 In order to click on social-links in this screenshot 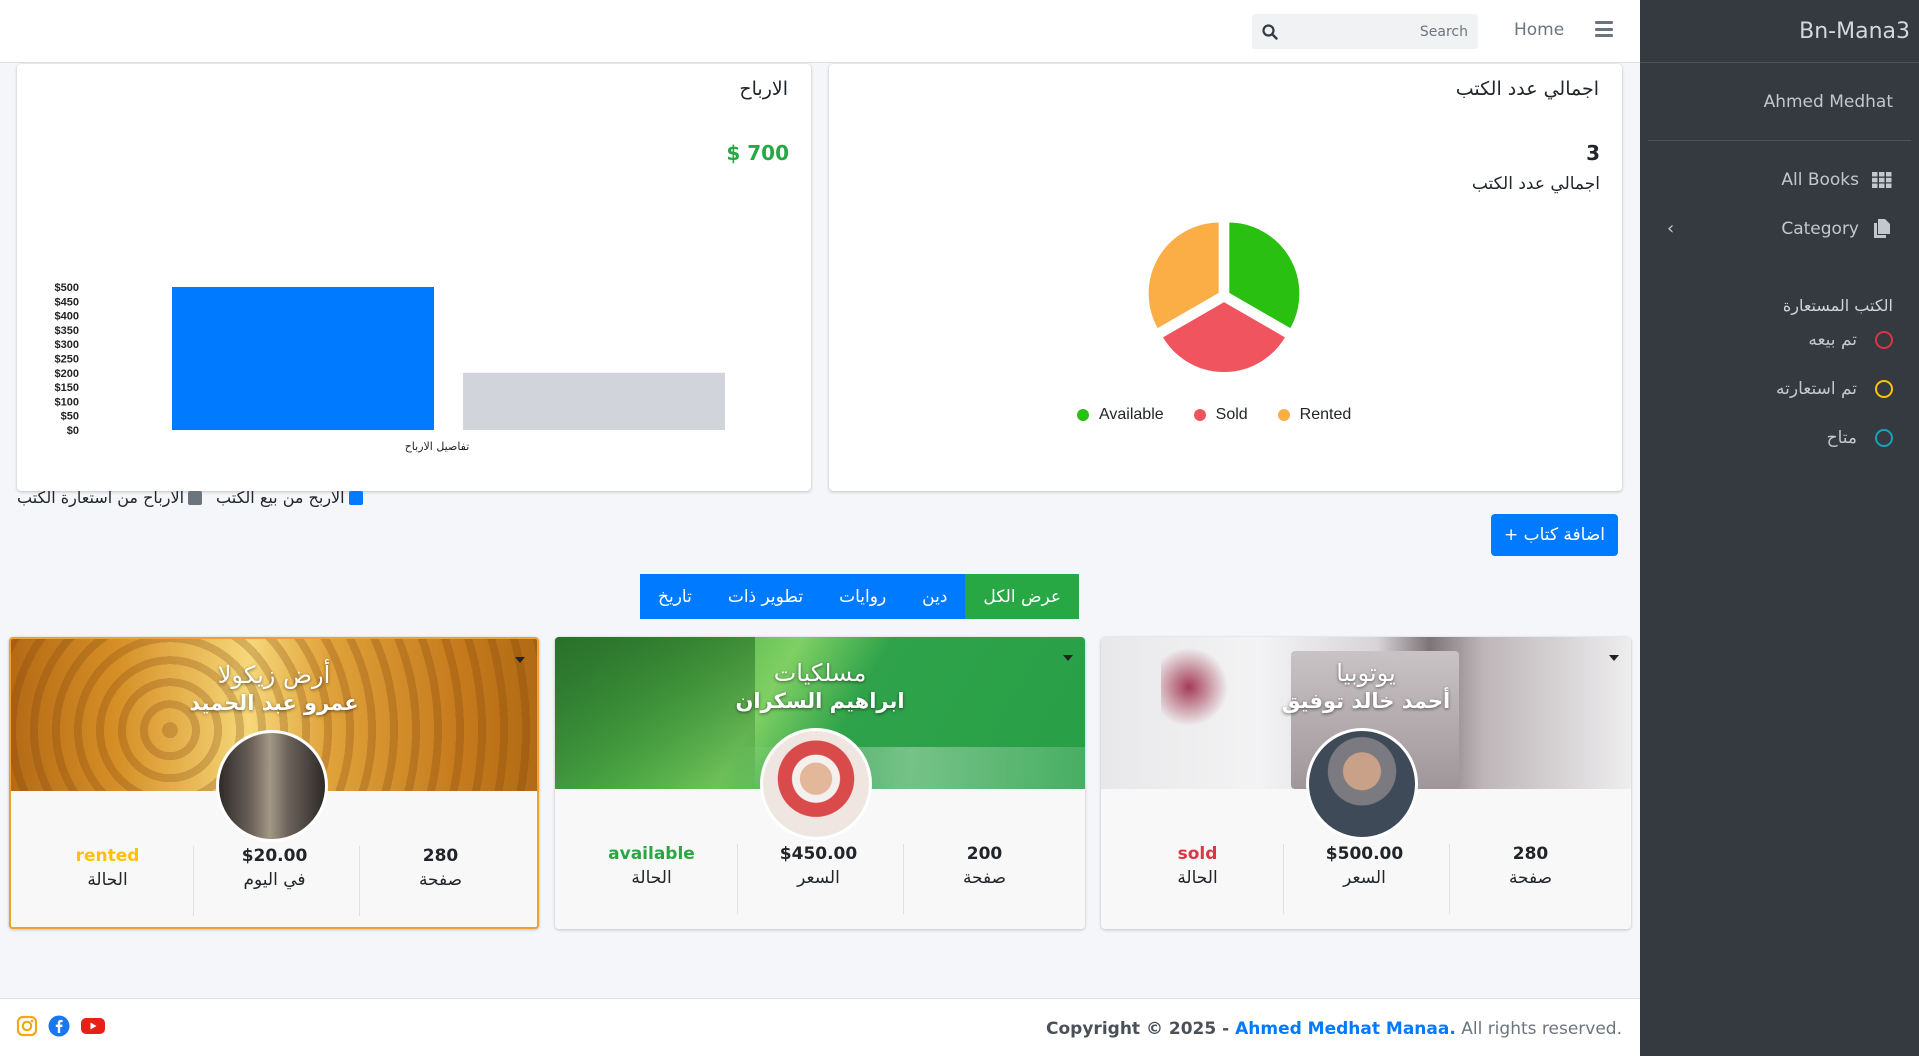, I will do `click(61, 1026)`.